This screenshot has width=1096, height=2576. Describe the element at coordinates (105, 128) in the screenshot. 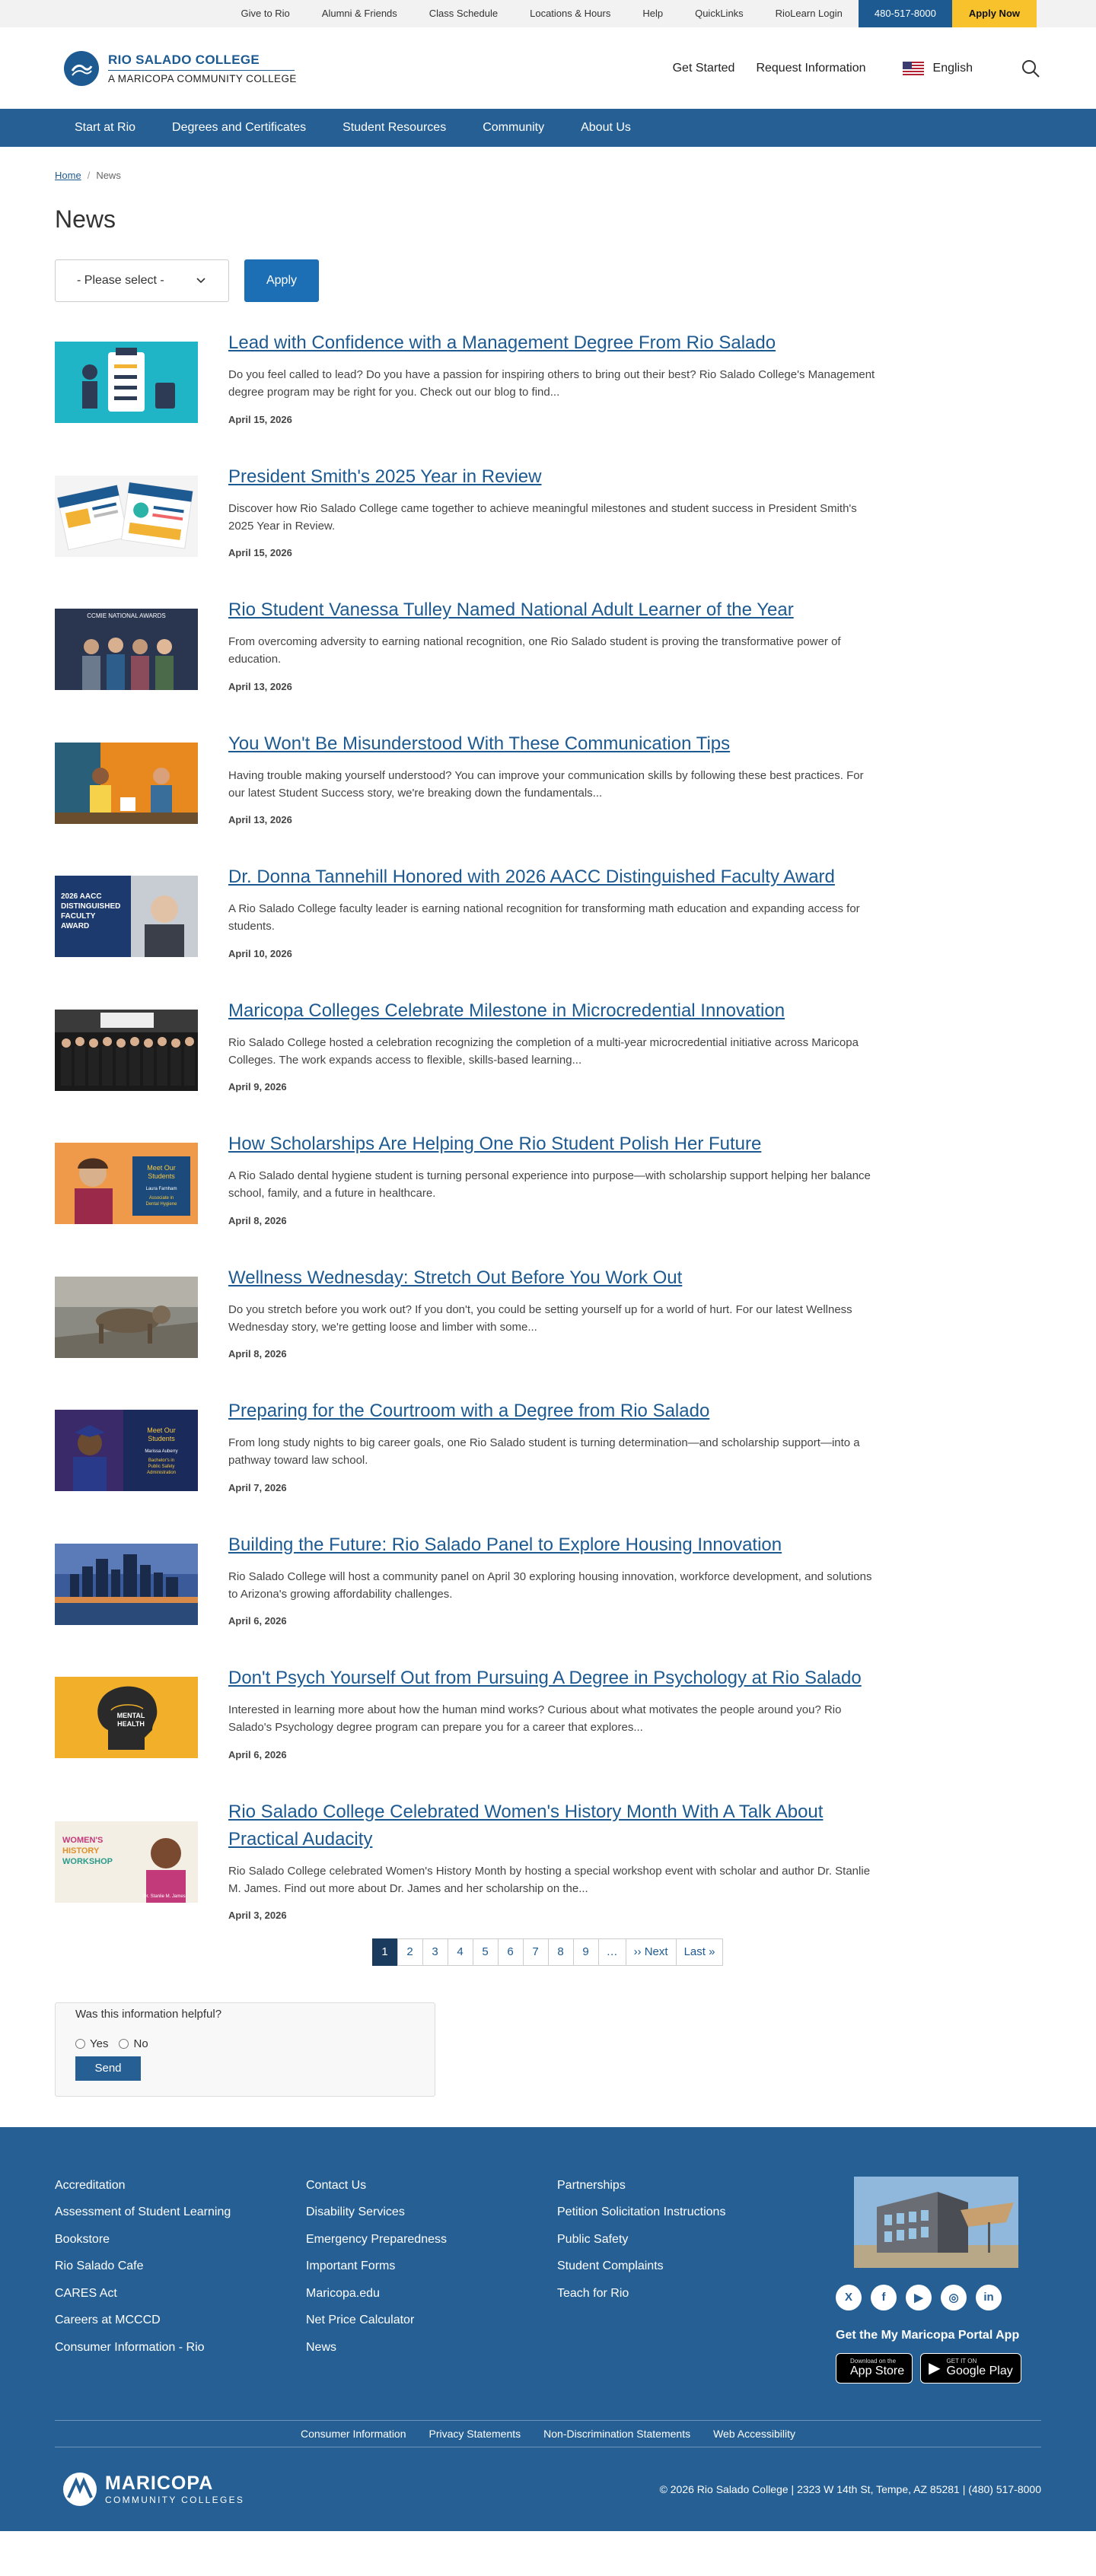

I see `nav-start-at-rio: Start at Rio` at that location.